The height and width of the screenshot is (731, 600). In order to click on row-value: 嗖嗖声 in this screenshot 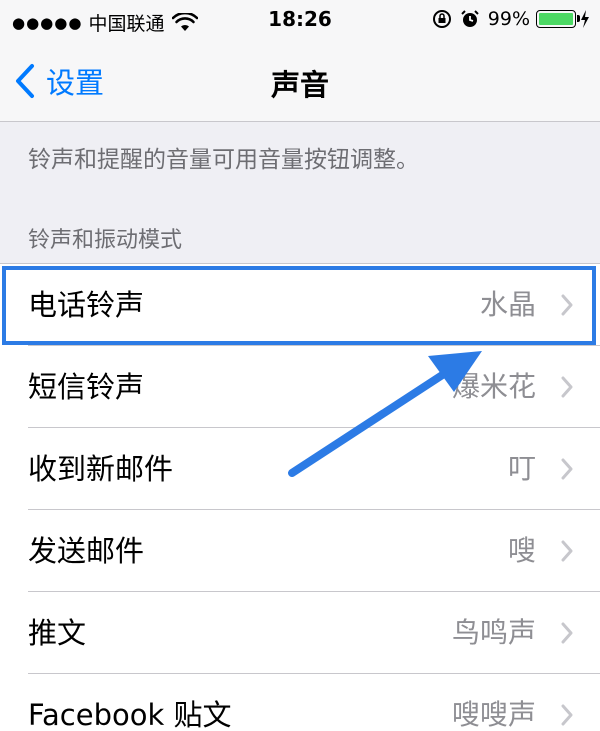, I will do `click(493, 714)`.